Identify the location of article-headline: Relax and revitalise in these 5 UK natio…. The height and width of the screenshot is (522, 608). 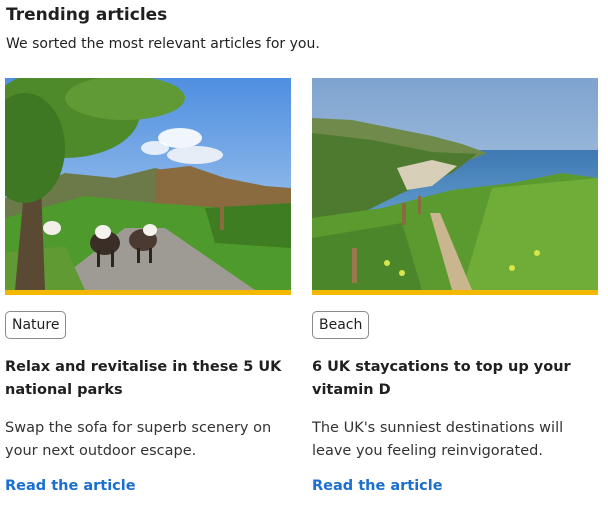
(150, 379).